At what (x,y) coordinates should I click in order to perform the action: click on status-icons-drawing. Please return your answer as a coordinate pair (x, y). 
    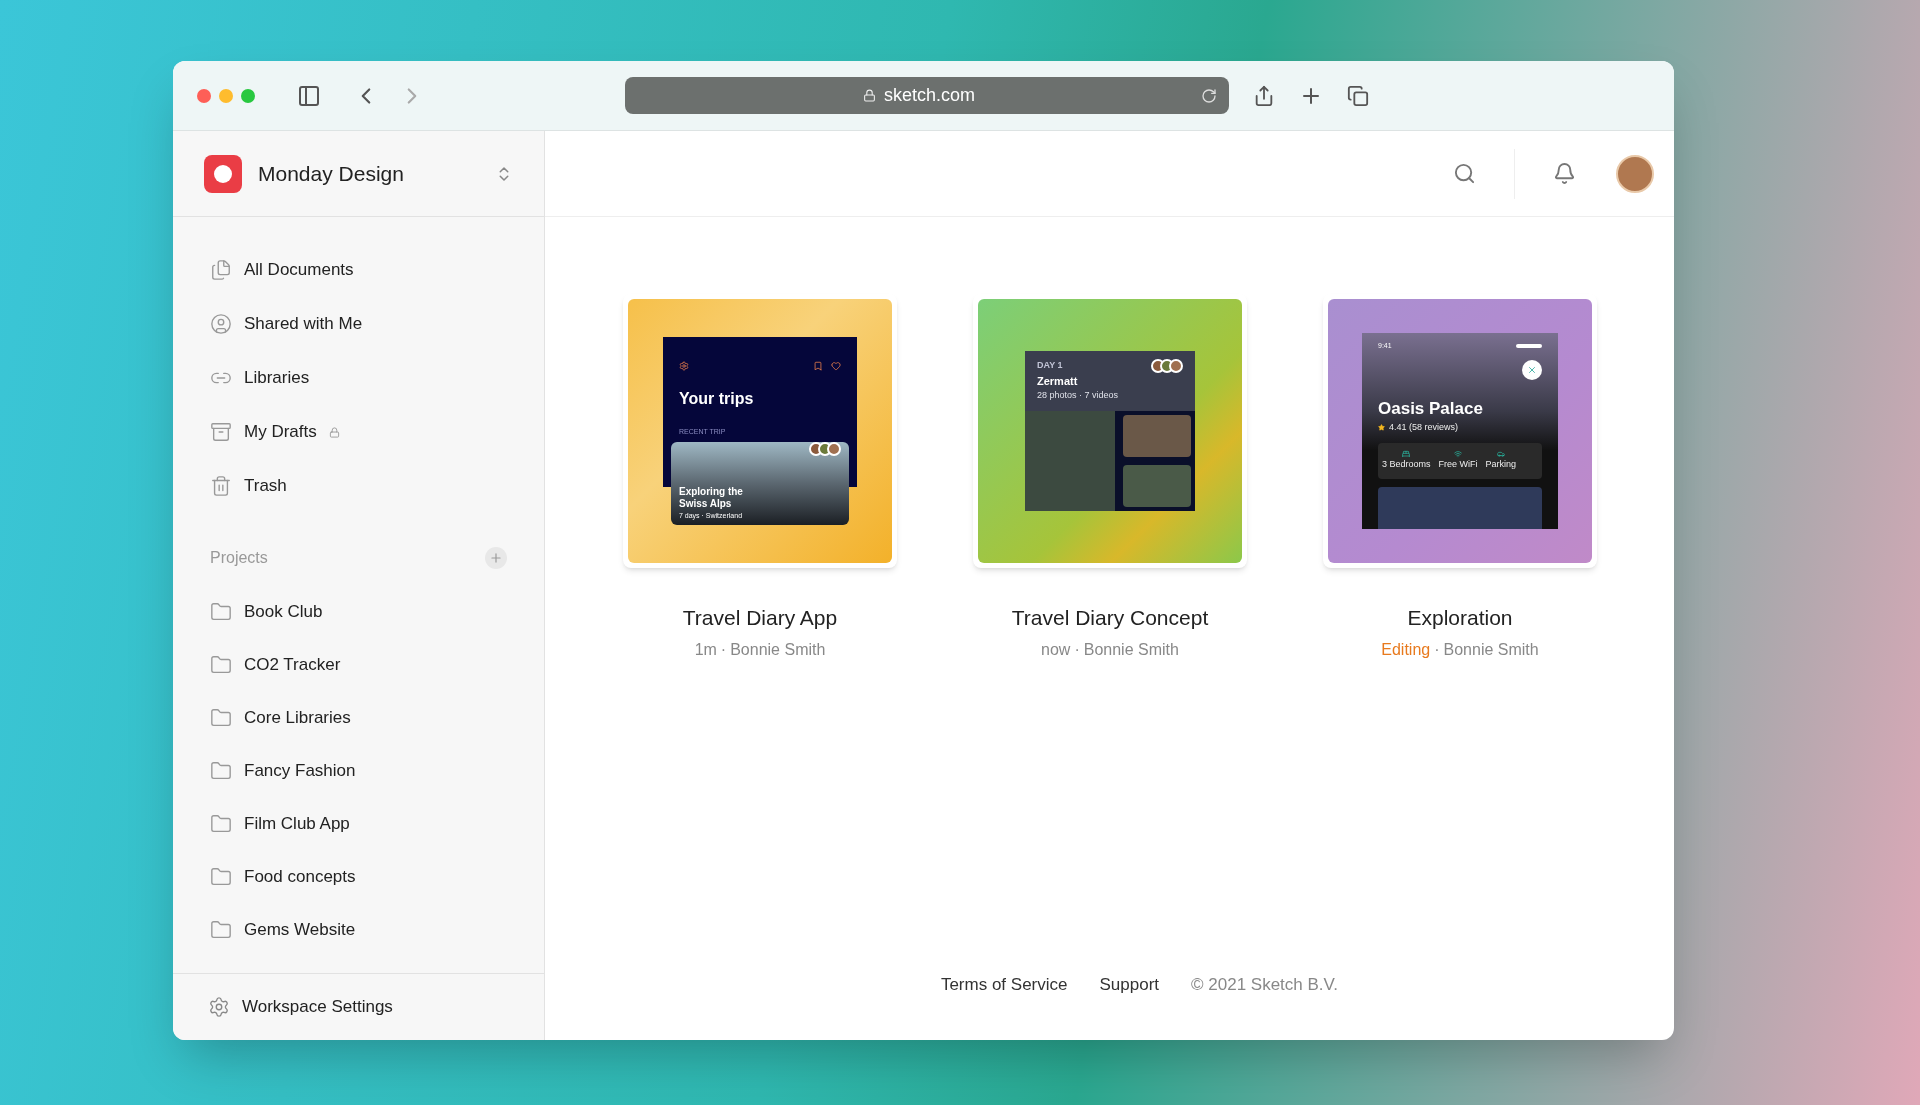
    Looking at the image, I should click on (1529, 346).